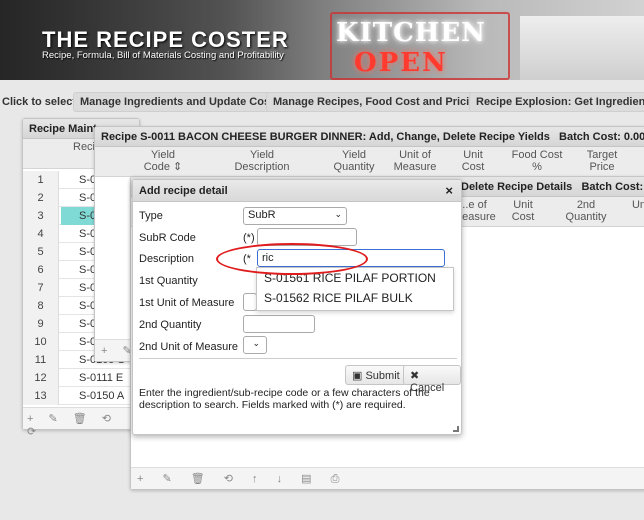 The height and width of the screenshot is (520, 644). Describe the element at coordinates (167, 238) in the screenshot. I see `subr-code-label: SubR Code` at that location.